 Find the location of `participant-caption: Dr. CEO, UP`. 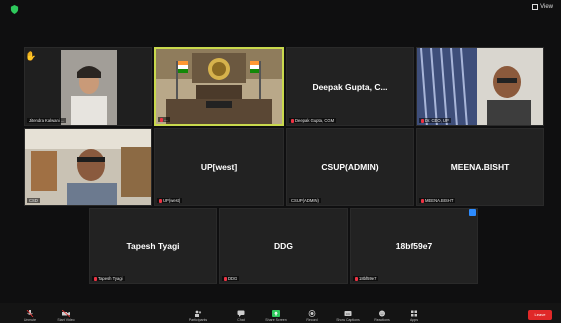

participant-caption: Dr. CEO, UP is located at coordinates (435, 120).